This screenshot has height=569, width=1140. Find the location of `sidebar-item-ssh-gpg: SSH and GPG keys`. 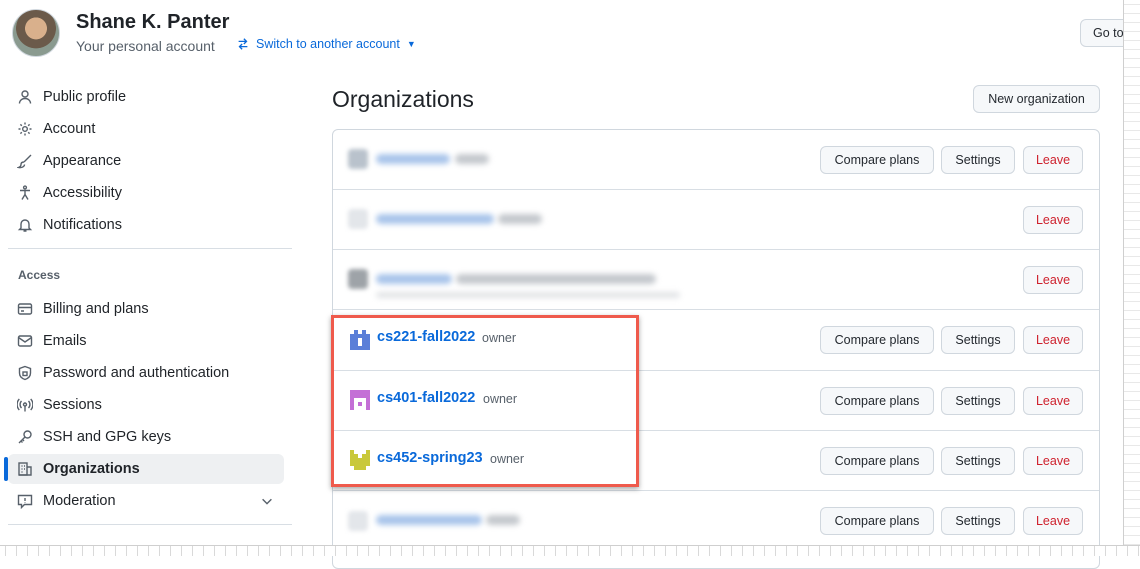

sidebar-item-ssh-gpg: SSH and GPG keys is located at coordinates (146, 437).